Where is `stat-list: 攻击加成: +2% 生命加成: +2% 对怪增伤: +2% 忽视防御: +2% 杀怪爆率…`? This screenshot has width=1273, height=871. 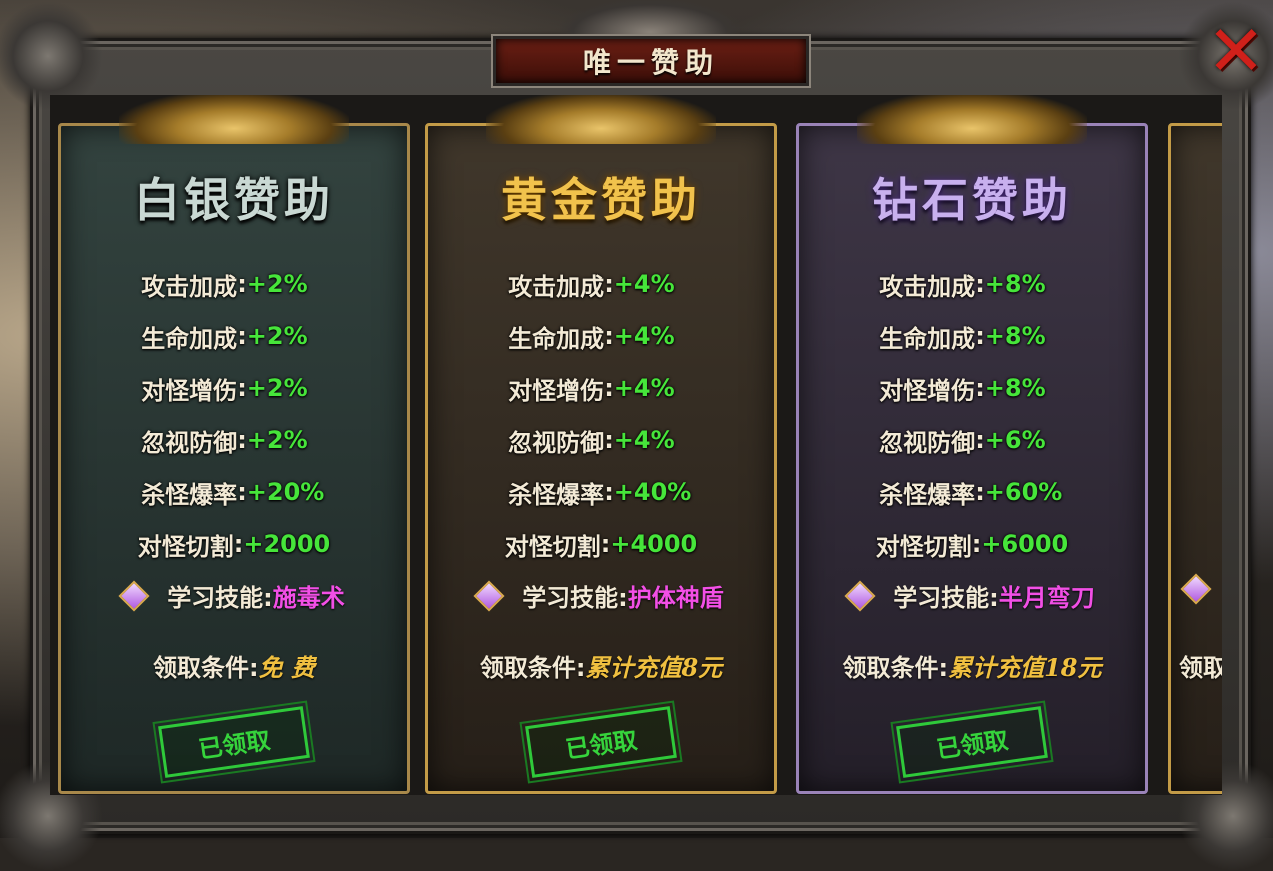 stat-list: 攻击加成: +2% 生命加成: +2% 对怪增伤: +2% 忽视防御: +2% 杀怪爆率… is located at coordinates (234, 414).